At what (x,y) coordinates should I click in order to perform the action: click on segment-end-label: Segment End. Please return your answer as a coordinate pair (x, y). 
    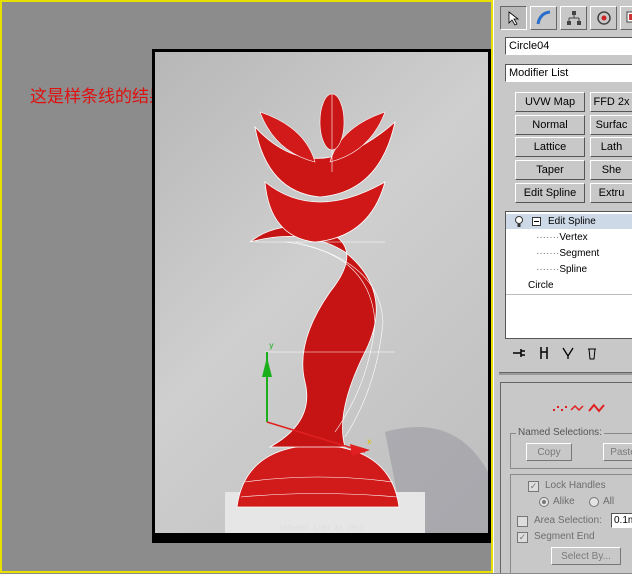
    Looking at the image, I should click on (564, 536).